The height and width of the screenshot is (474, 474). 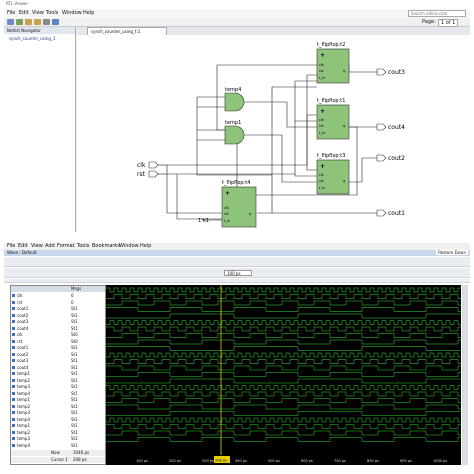 I want to click on time-tick: 600 ps, so click(x=307, y=461).